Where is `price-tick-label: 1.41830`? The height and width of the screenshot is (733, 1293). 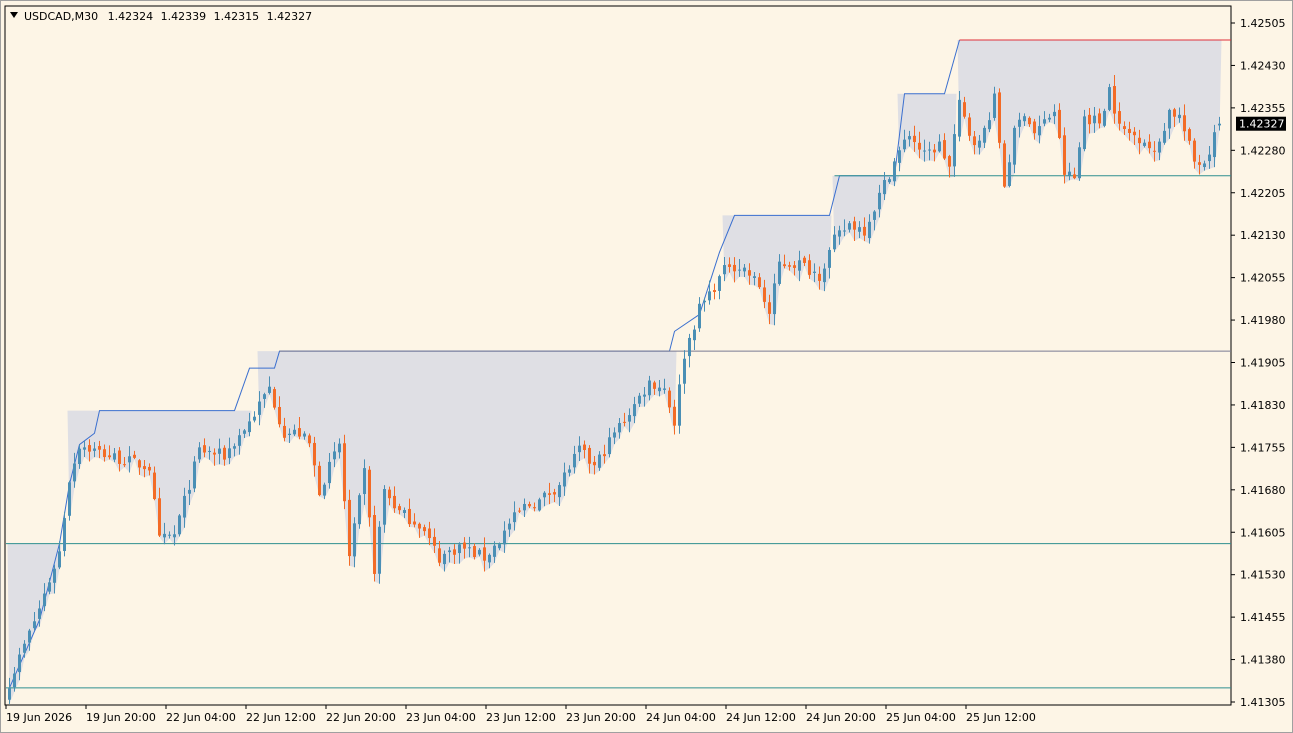
price-tick-label: 1.41830 is located at coordinates (1263, 405).